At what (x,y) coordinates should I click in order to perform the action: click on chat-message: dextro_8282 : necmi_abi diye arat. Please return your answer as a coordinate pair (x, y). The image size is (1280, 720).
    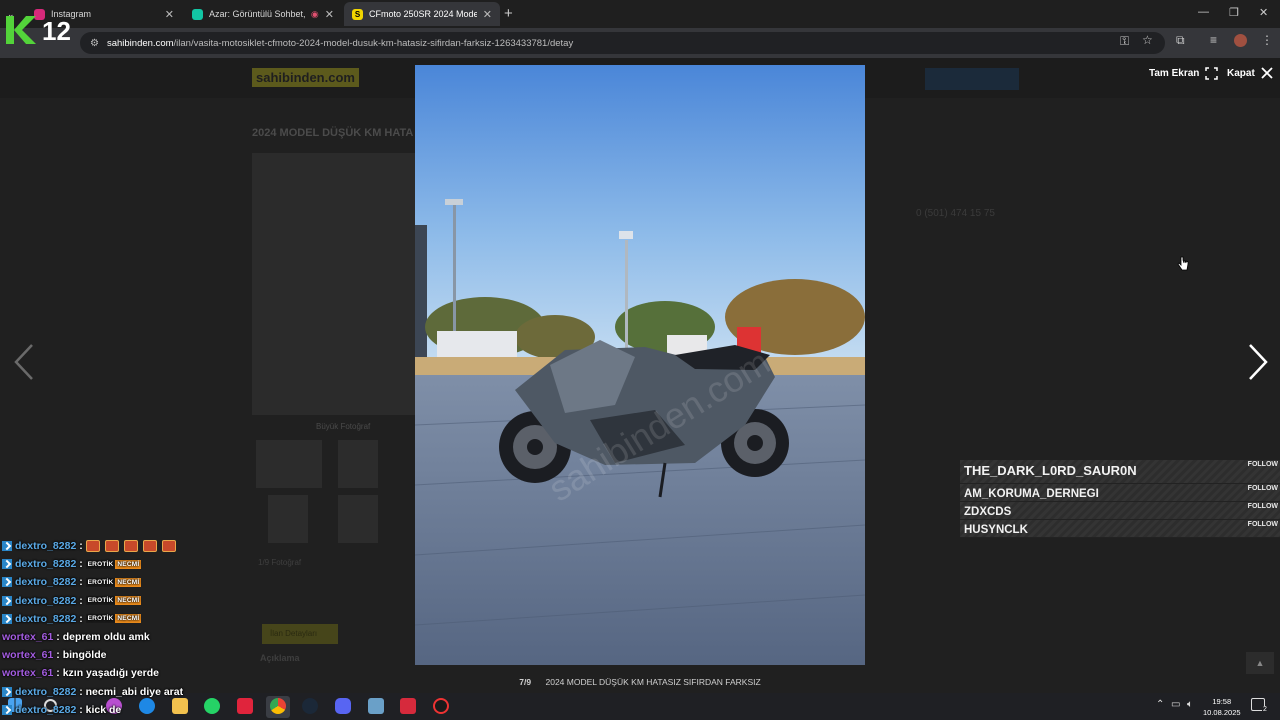
    Looking at the image, I should click on (127, 692).